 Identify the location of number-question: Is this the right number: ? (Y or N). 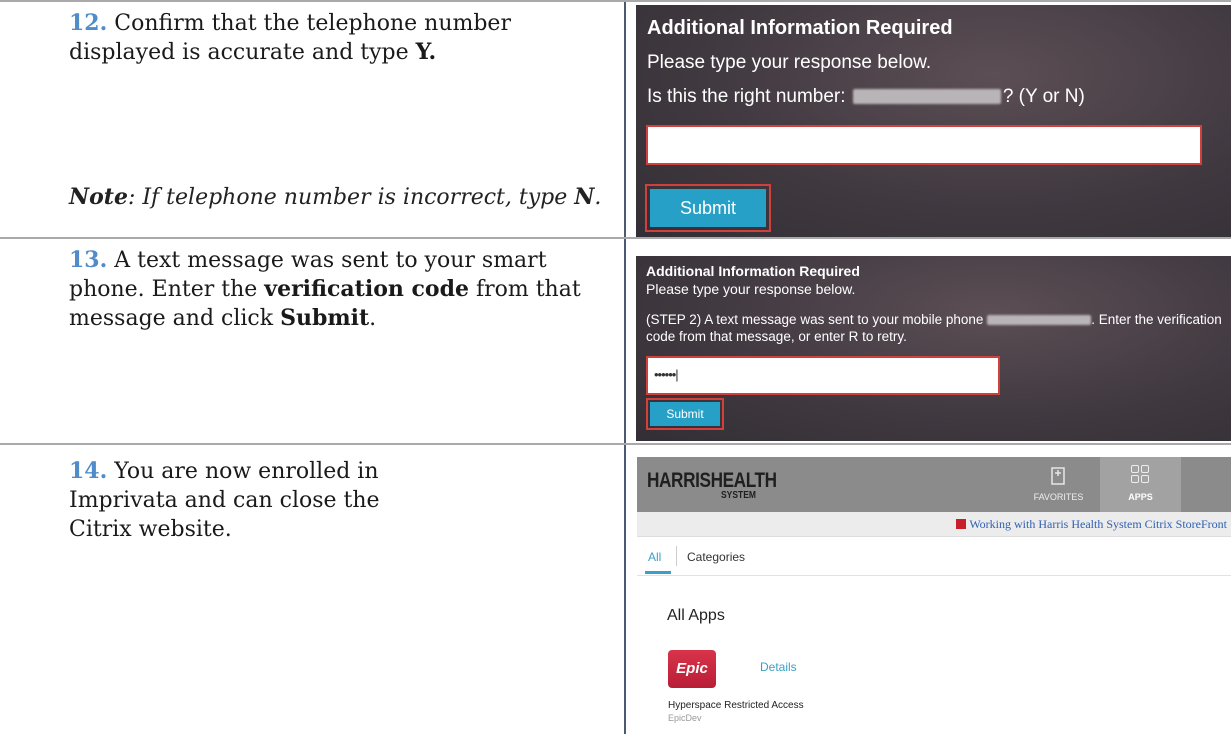
(866, 96).